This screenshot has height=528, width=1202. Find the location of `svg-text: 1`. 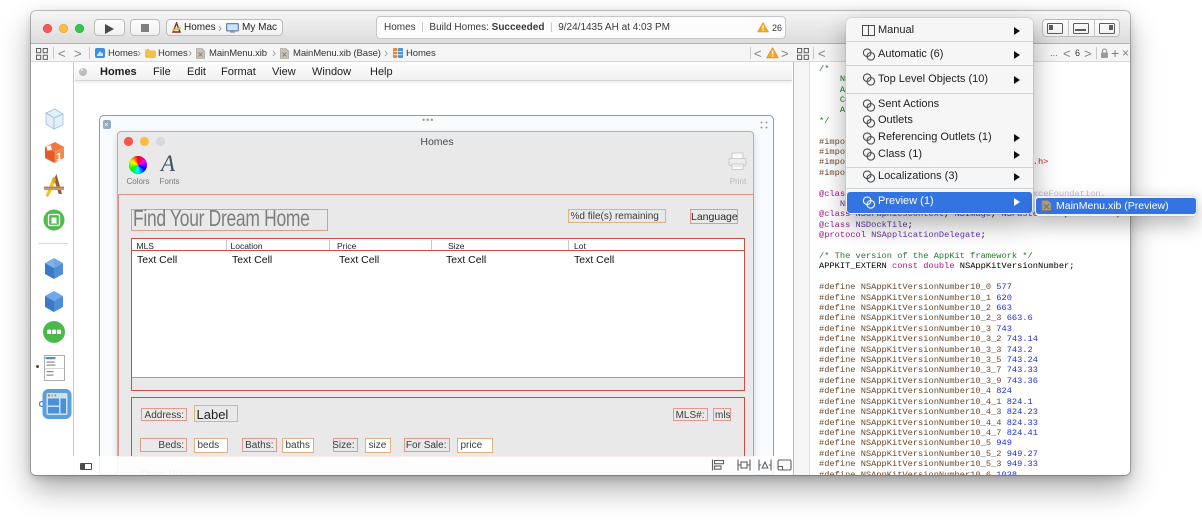

svg-text: 1 is located at coordinates (59, 158).